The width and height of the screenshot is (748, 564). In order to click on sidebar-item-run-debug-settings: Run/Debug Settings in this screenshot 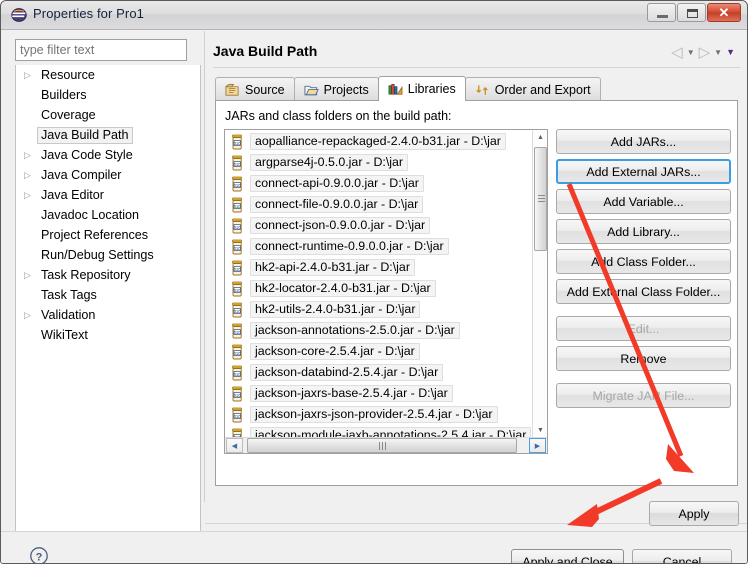, I will do `click(108, 255)`.